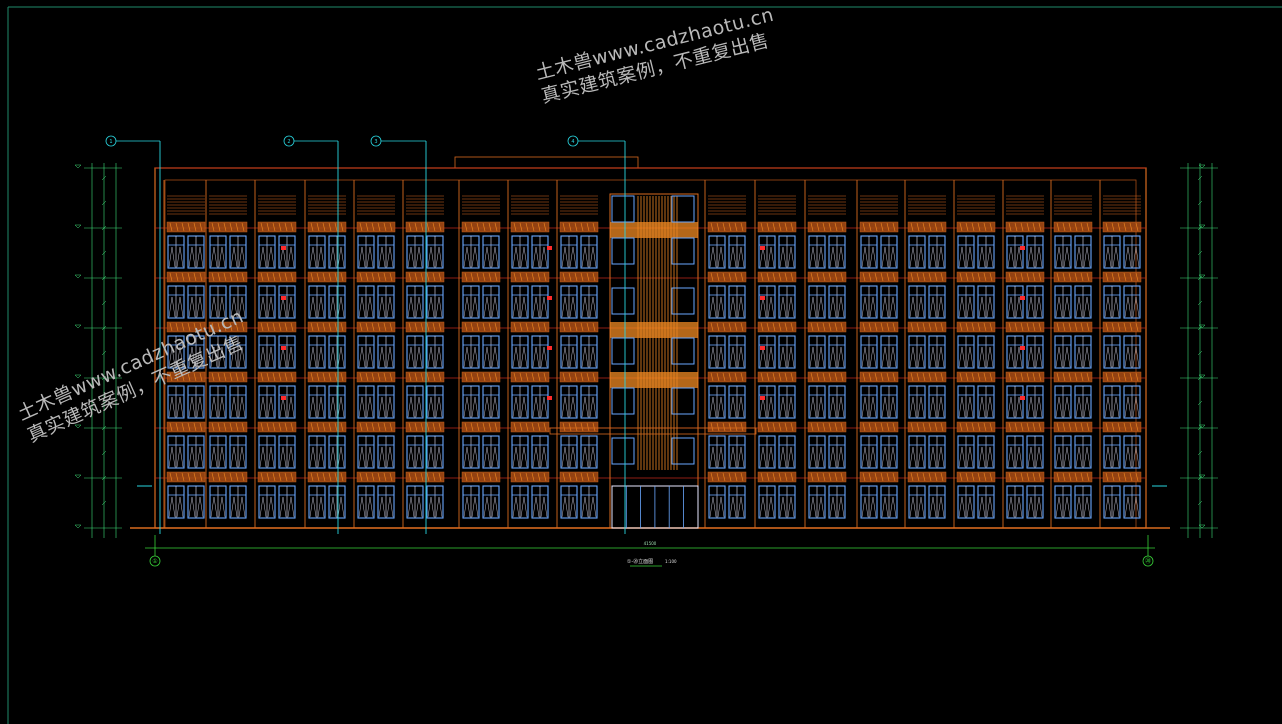 This screenshot has height=724, width=1282. Describe the element at coordinates (375, 142) in the screenshot. I see `callout-number: 3` at that location.